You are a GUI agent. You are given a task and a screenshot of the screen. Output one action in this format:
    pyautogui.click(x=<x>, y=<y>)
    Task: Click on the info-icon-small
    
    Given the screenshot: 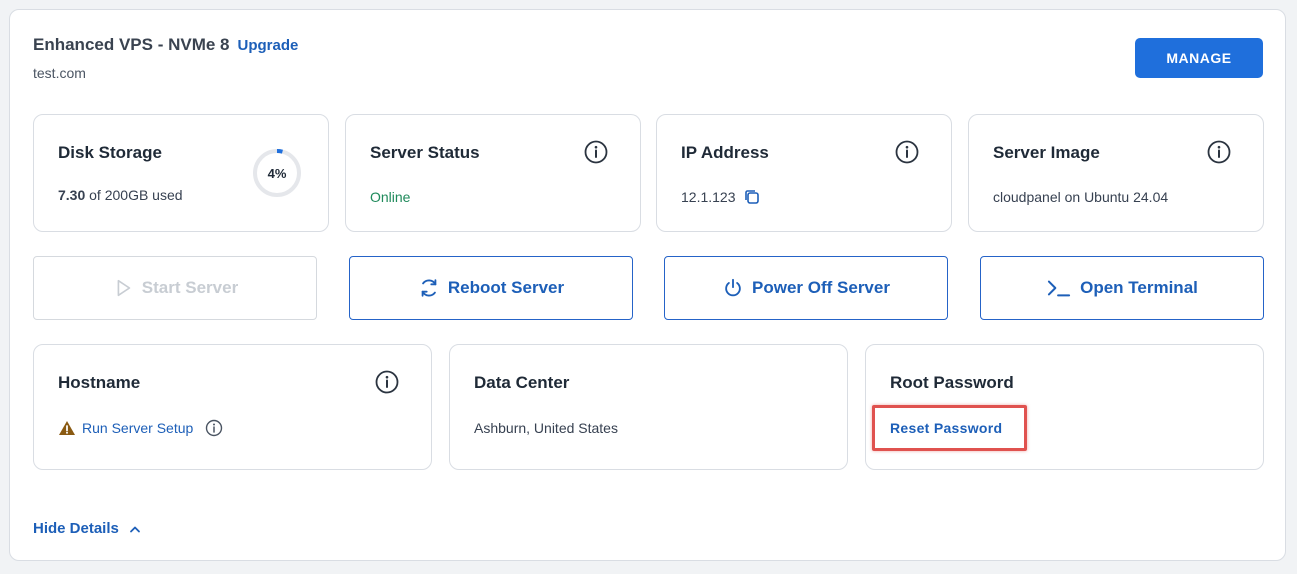 What is the action you would take?
    pyautogui.click(x=214, y=428)
    